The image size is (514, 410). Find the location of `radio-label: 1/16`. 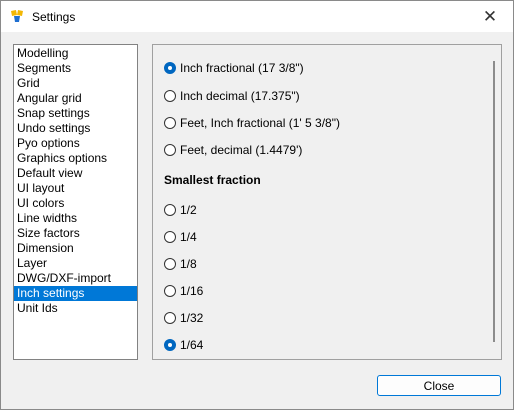

radio-label: 1/16 is located at coordinates (192, 291).